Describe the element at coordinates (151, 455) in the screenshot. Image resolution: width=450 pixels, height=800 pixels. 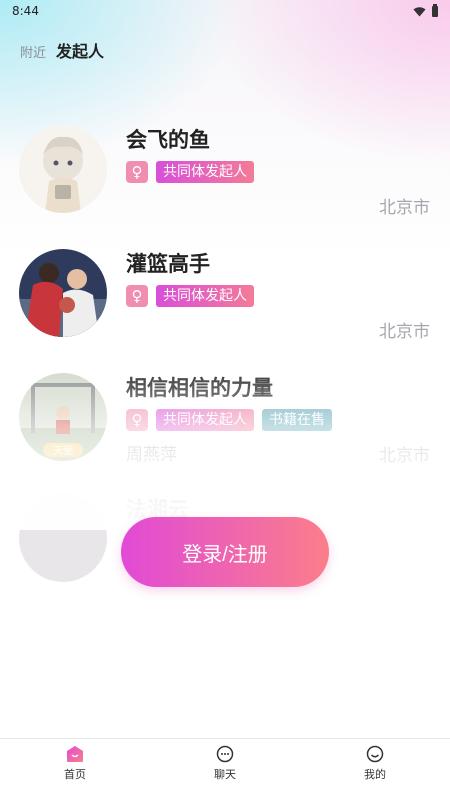
I see `user-subtitle: 周燕萍` at that location.